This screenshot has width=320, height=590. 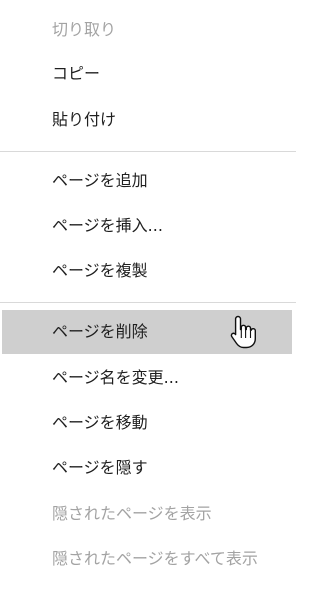 I want to click on menu-item-add-page: ページを追加, so click(x=148, y=181).